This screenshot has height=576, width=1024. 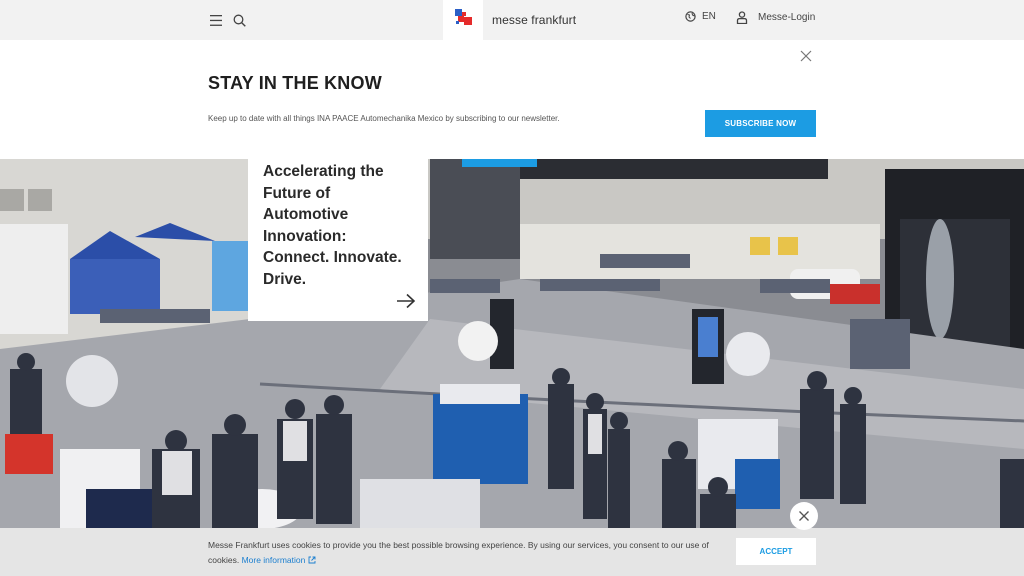 What do you see at coordinates (787, 17) in the screenshot?
I see `login-label: Messe-Login` at bounding box center [787, 17].